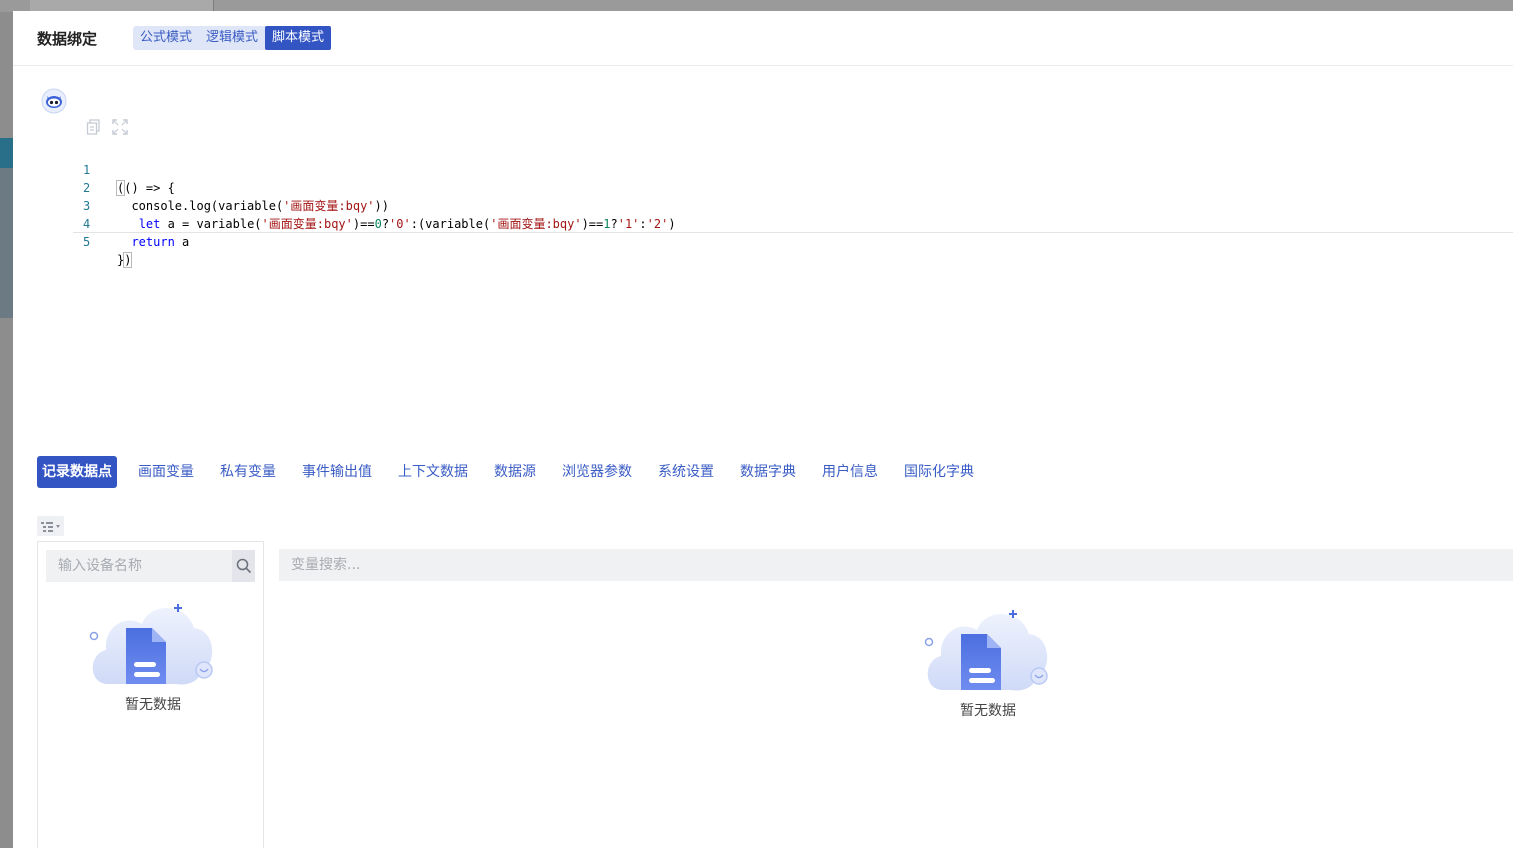 This screenshot has width=1513, height=848. I want to click on variable-search-input, so click(896, 565).